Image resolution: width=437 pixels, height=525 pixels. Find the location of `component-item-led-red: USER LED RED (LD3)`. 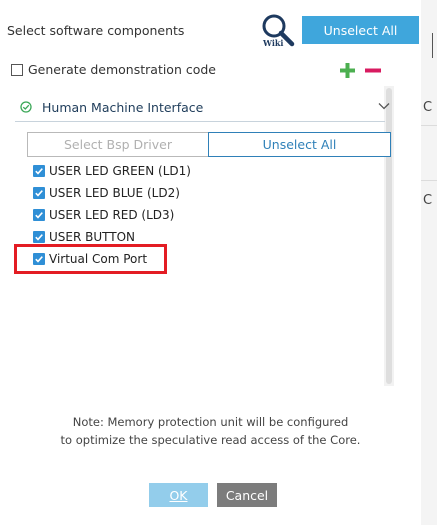

component-item-led-red: USER LED RED (LD3) is located at coordinates (103, 215).